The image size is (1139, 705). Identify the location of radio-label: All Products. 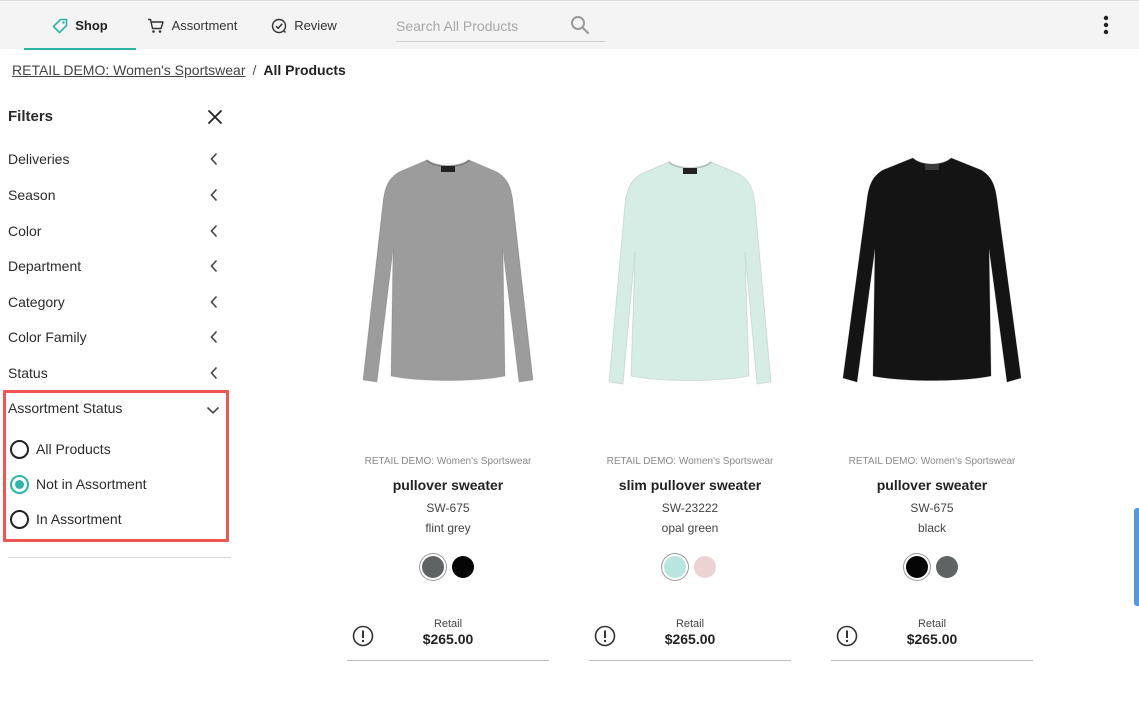
(73, 449).